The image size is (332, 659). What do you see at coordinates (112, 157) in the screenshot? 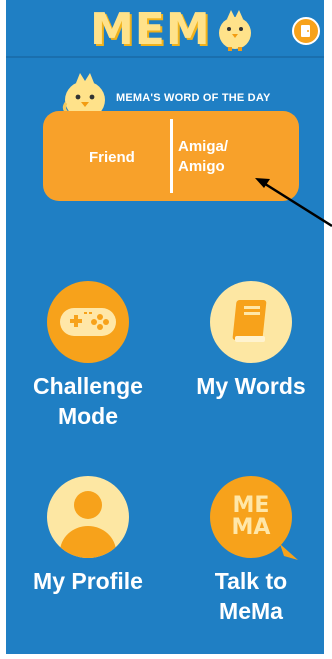
I see `word-english: Friend` at bounding box center [112, 157].